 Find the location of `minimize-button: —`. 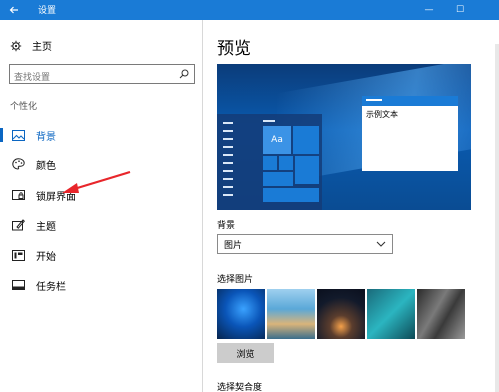

minimize-button: — is located at coordinates (429, 10).